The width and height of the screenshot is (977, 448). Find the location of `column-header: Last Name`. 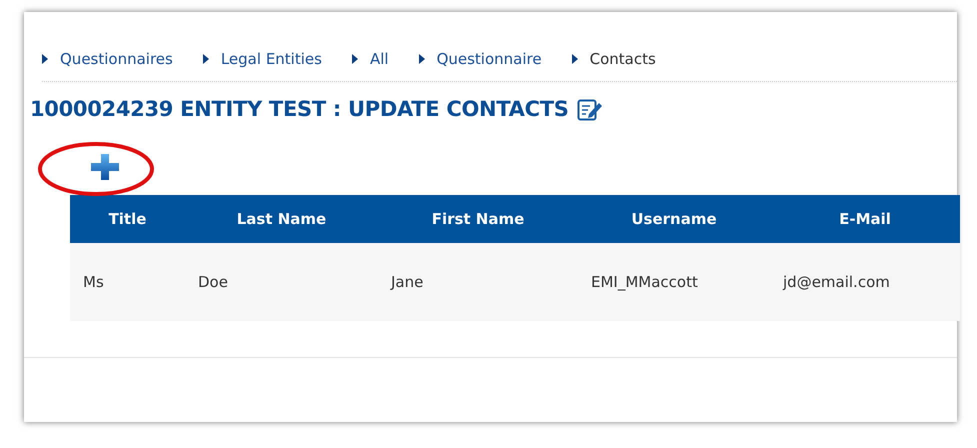

column-header: Last Name is located at coordinates (281, 219).